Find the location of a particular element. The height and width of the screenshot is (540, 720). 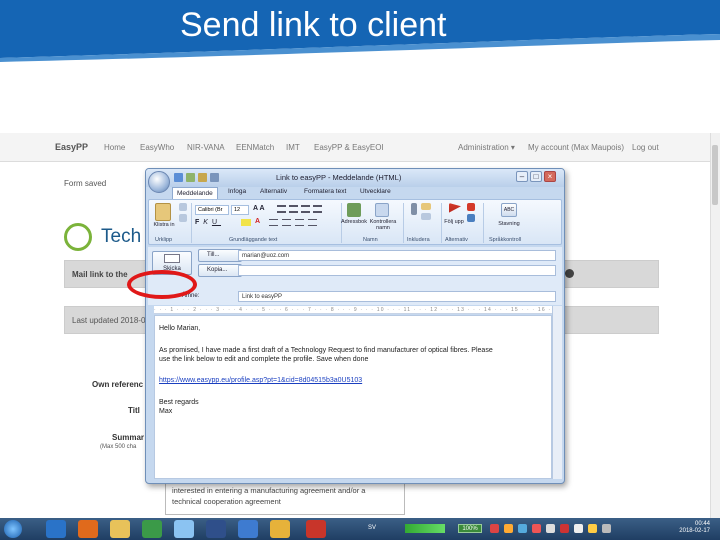

attach-item-icon is located at coordinates (426, 206).